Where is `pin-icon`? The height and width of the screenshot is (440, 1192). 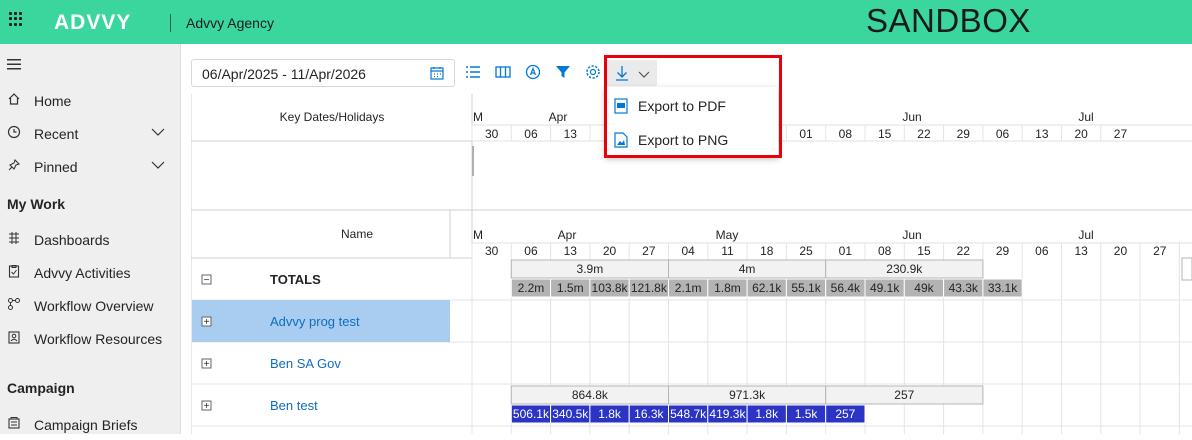
pin-icon is located at coordinates (14, 166).